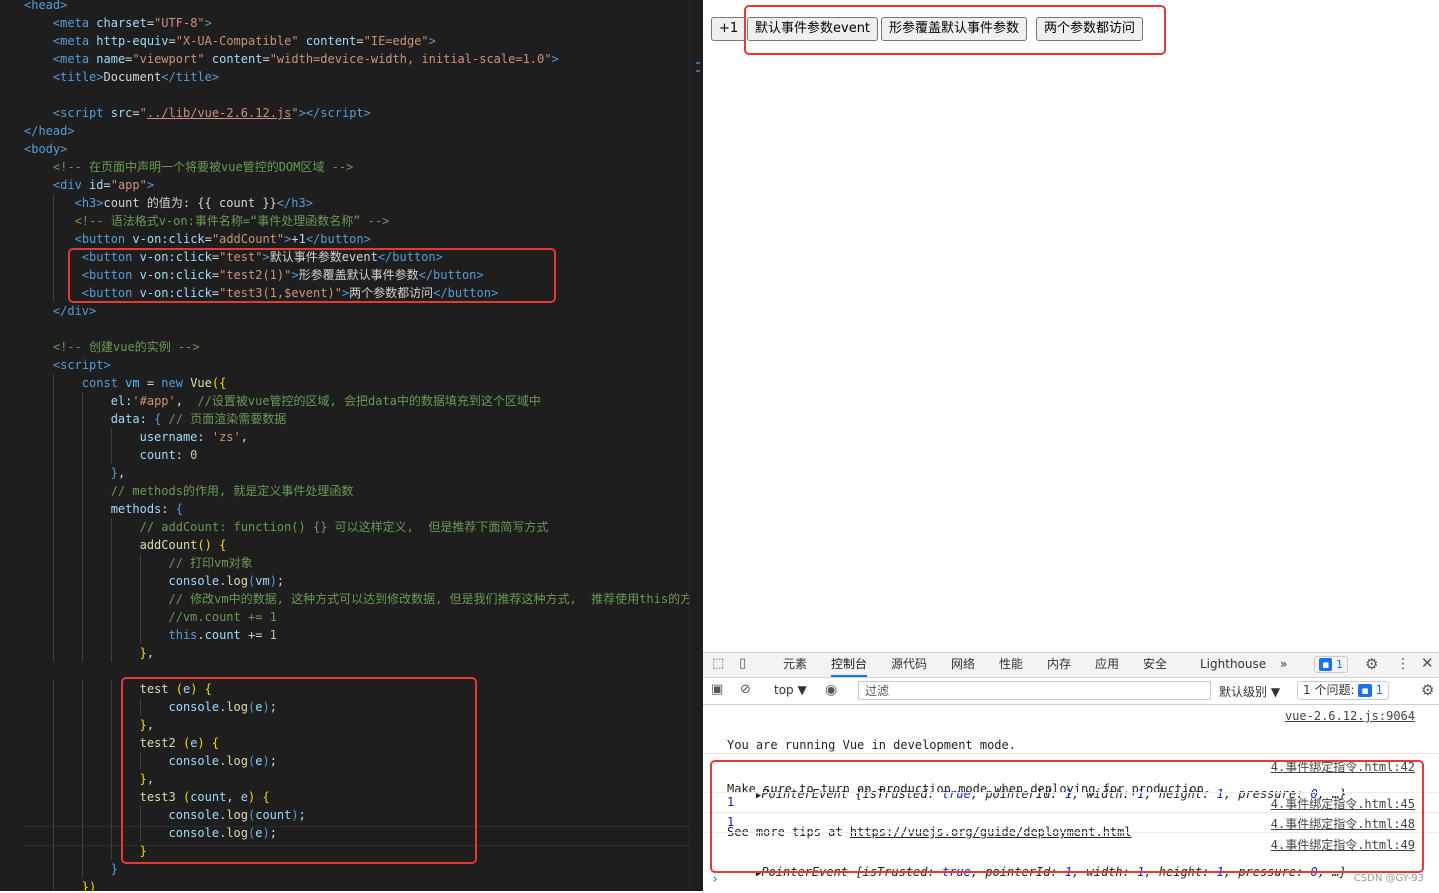  What do you see at coordinates (790, 690) in the screenshot?
I see `context-selector: top ▼` at bounding box center [790, 690].